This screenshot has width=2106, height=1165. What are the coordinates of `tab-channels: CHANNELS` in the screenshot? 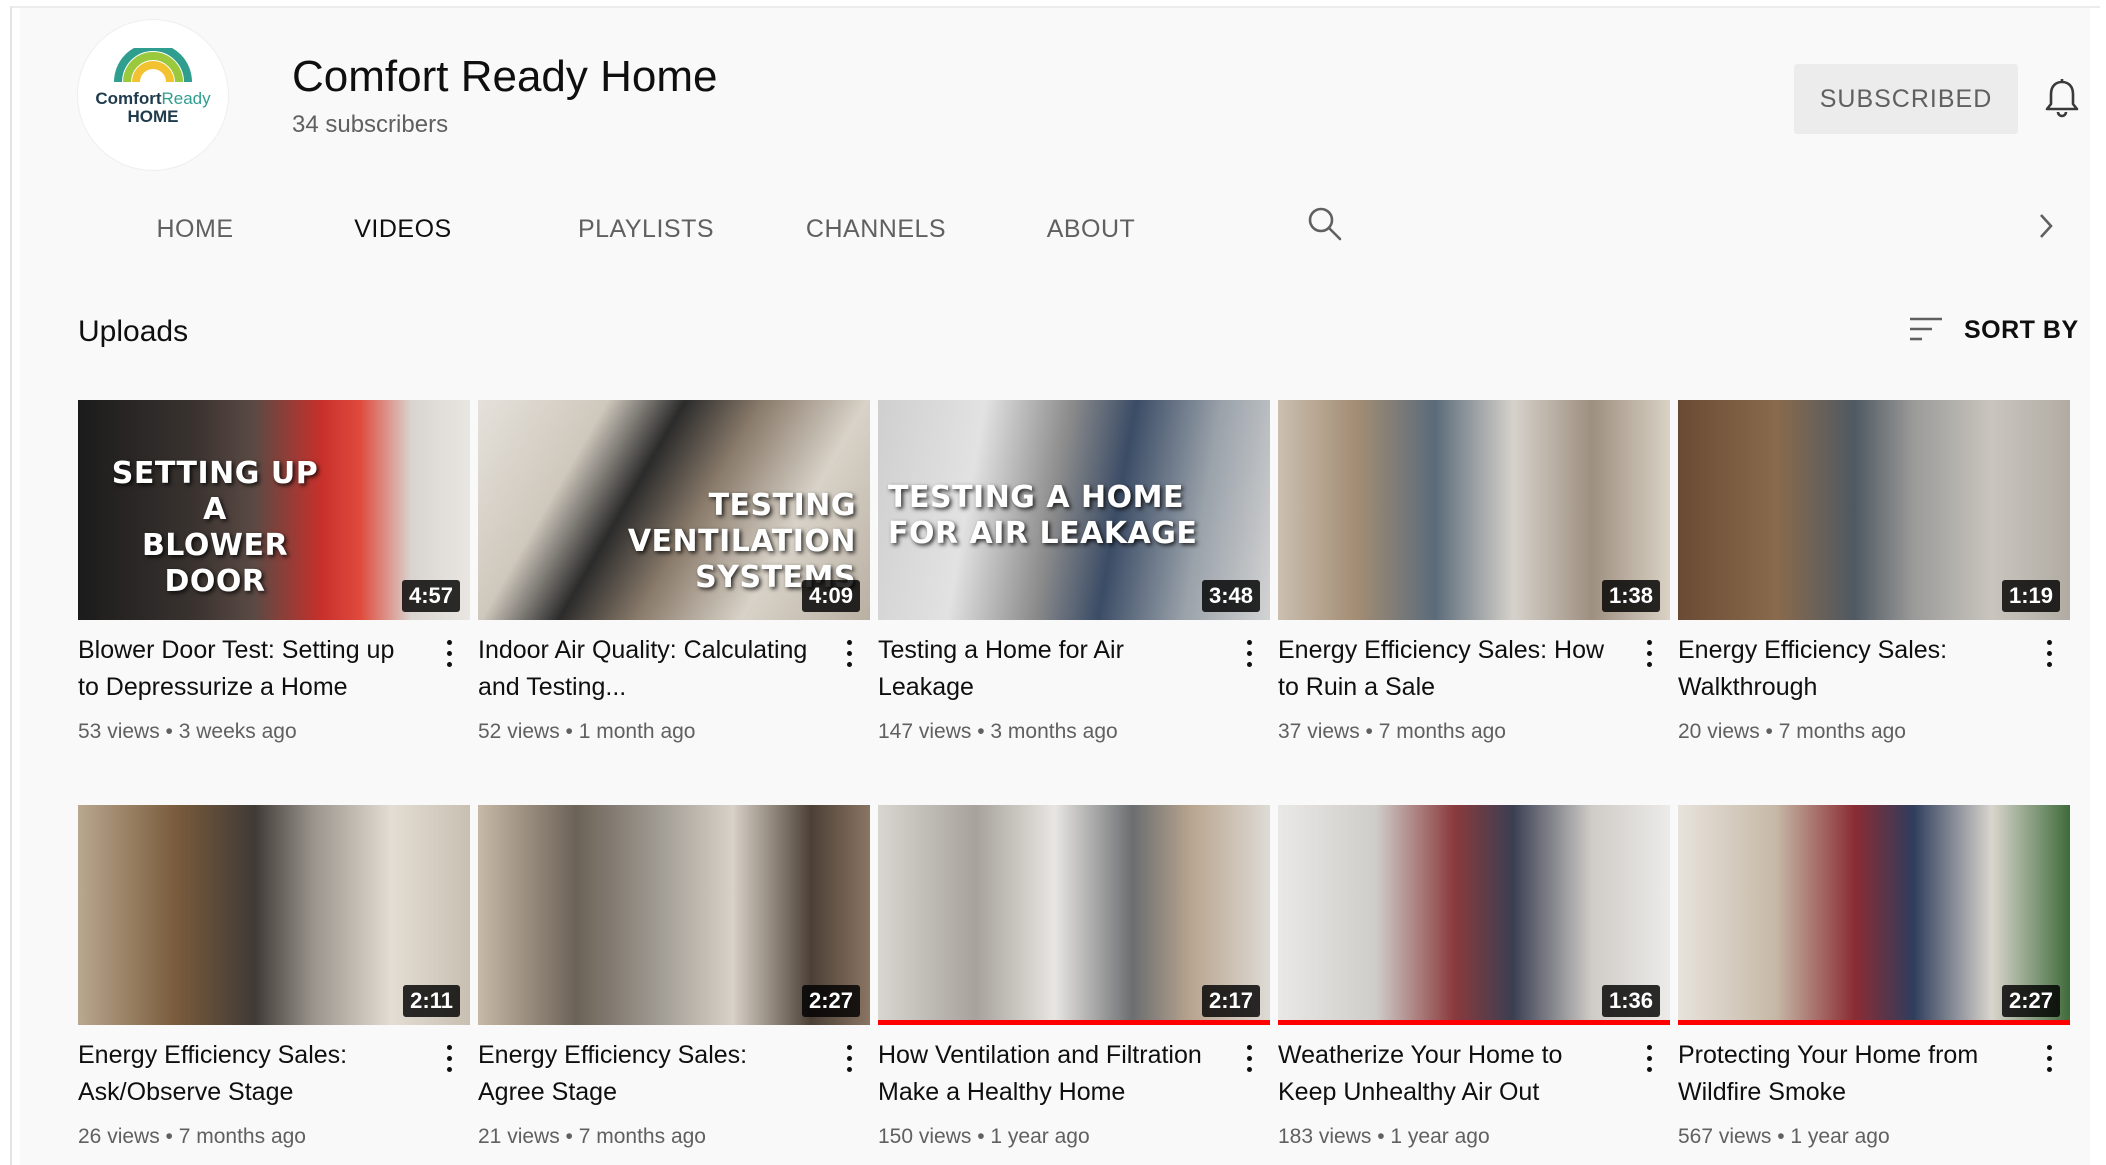 It's located at (876, 229).